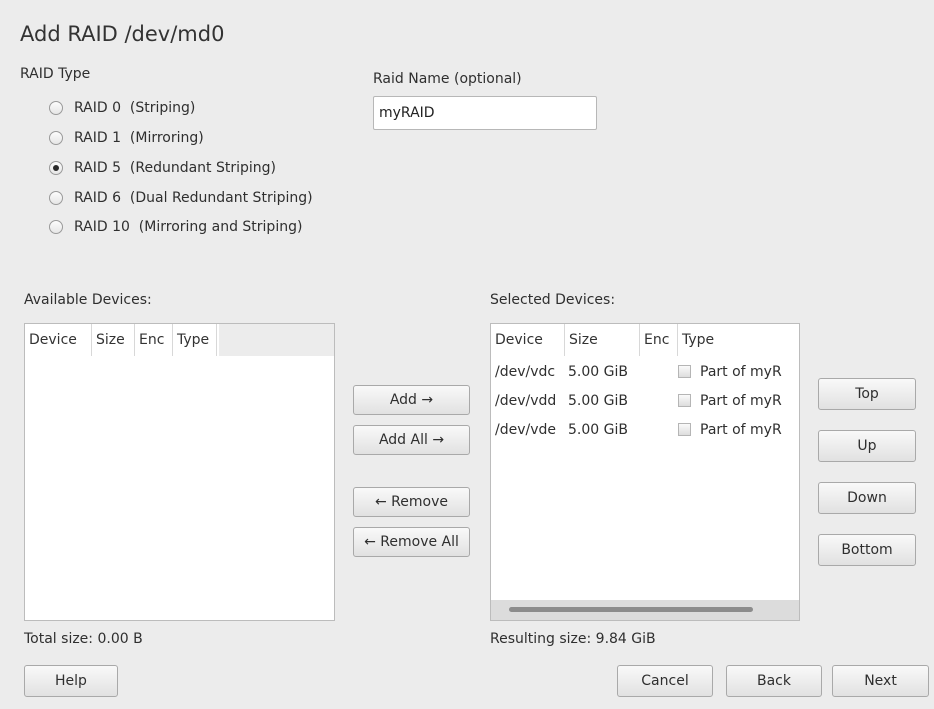 The width and height of the screenshot is (934, 709). I want to click on move-top-button: Top, so click(867, 394).